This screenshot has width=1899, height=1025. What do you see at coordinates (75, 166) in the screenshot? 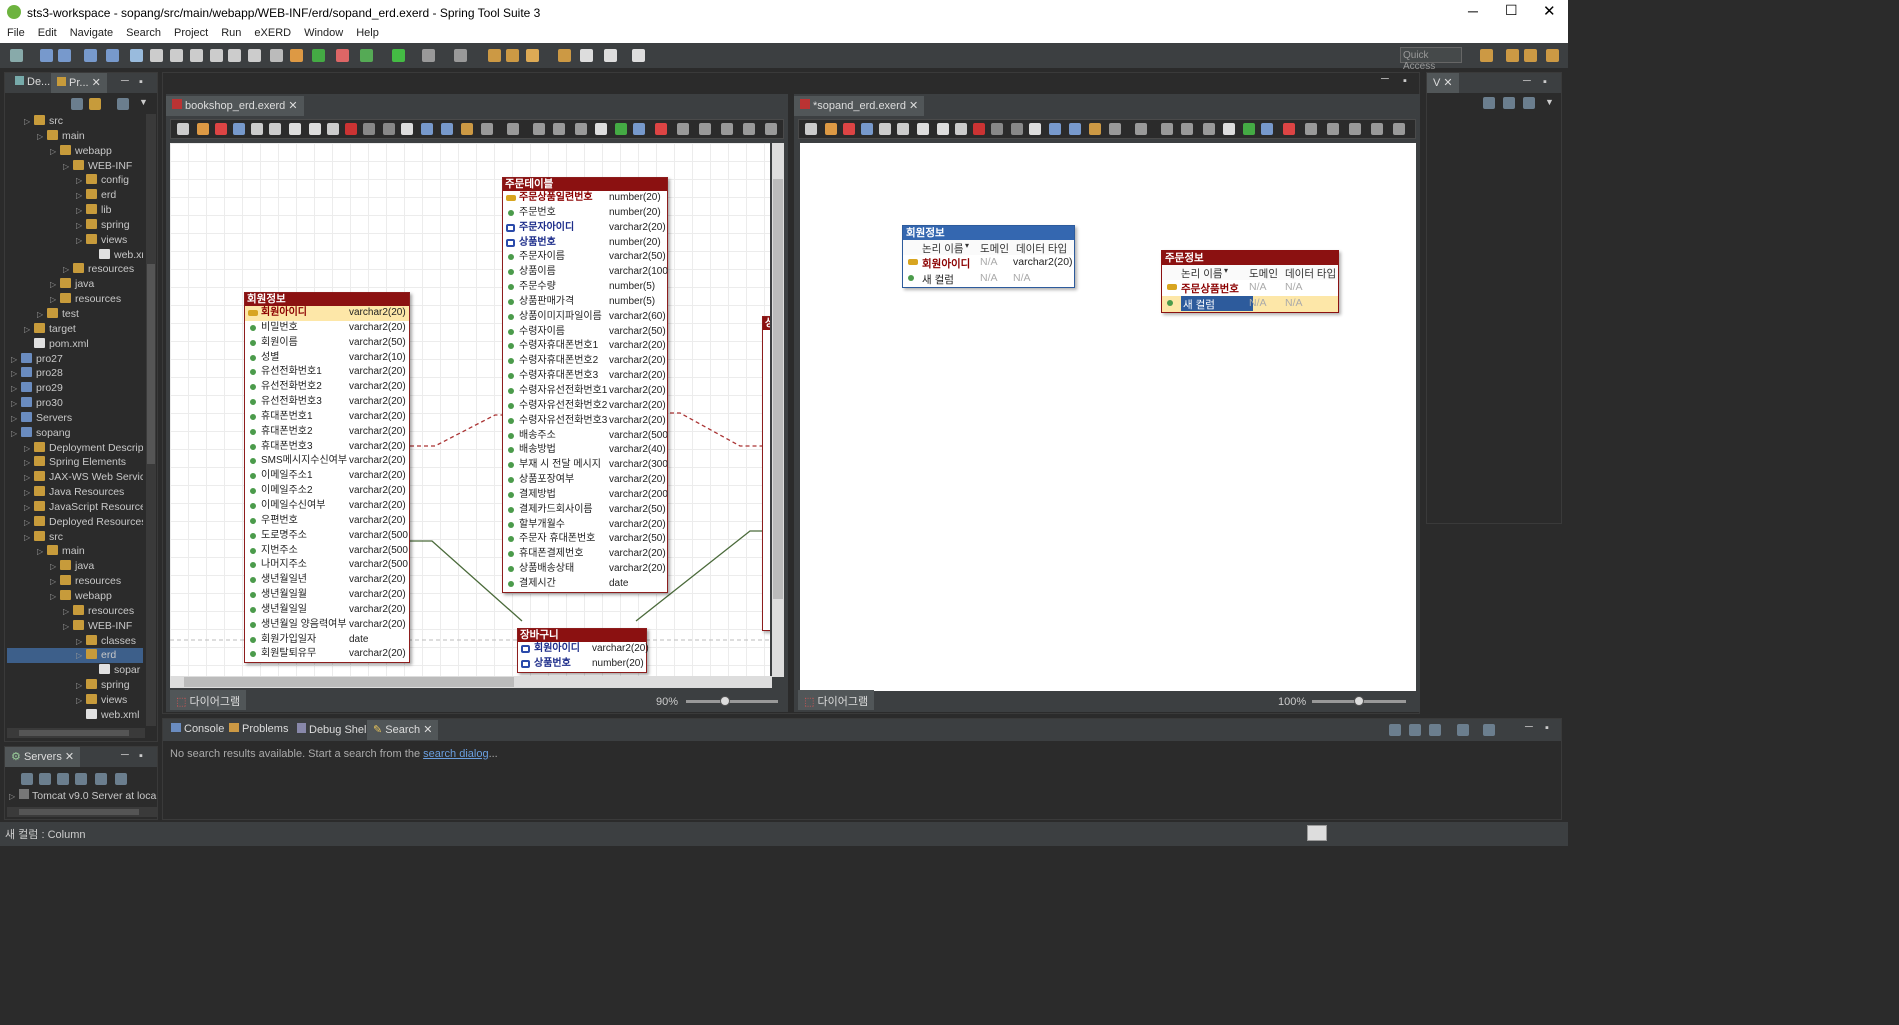
I see `tree-item: ▷ WEB-INF` at bounding box center [75, 166].